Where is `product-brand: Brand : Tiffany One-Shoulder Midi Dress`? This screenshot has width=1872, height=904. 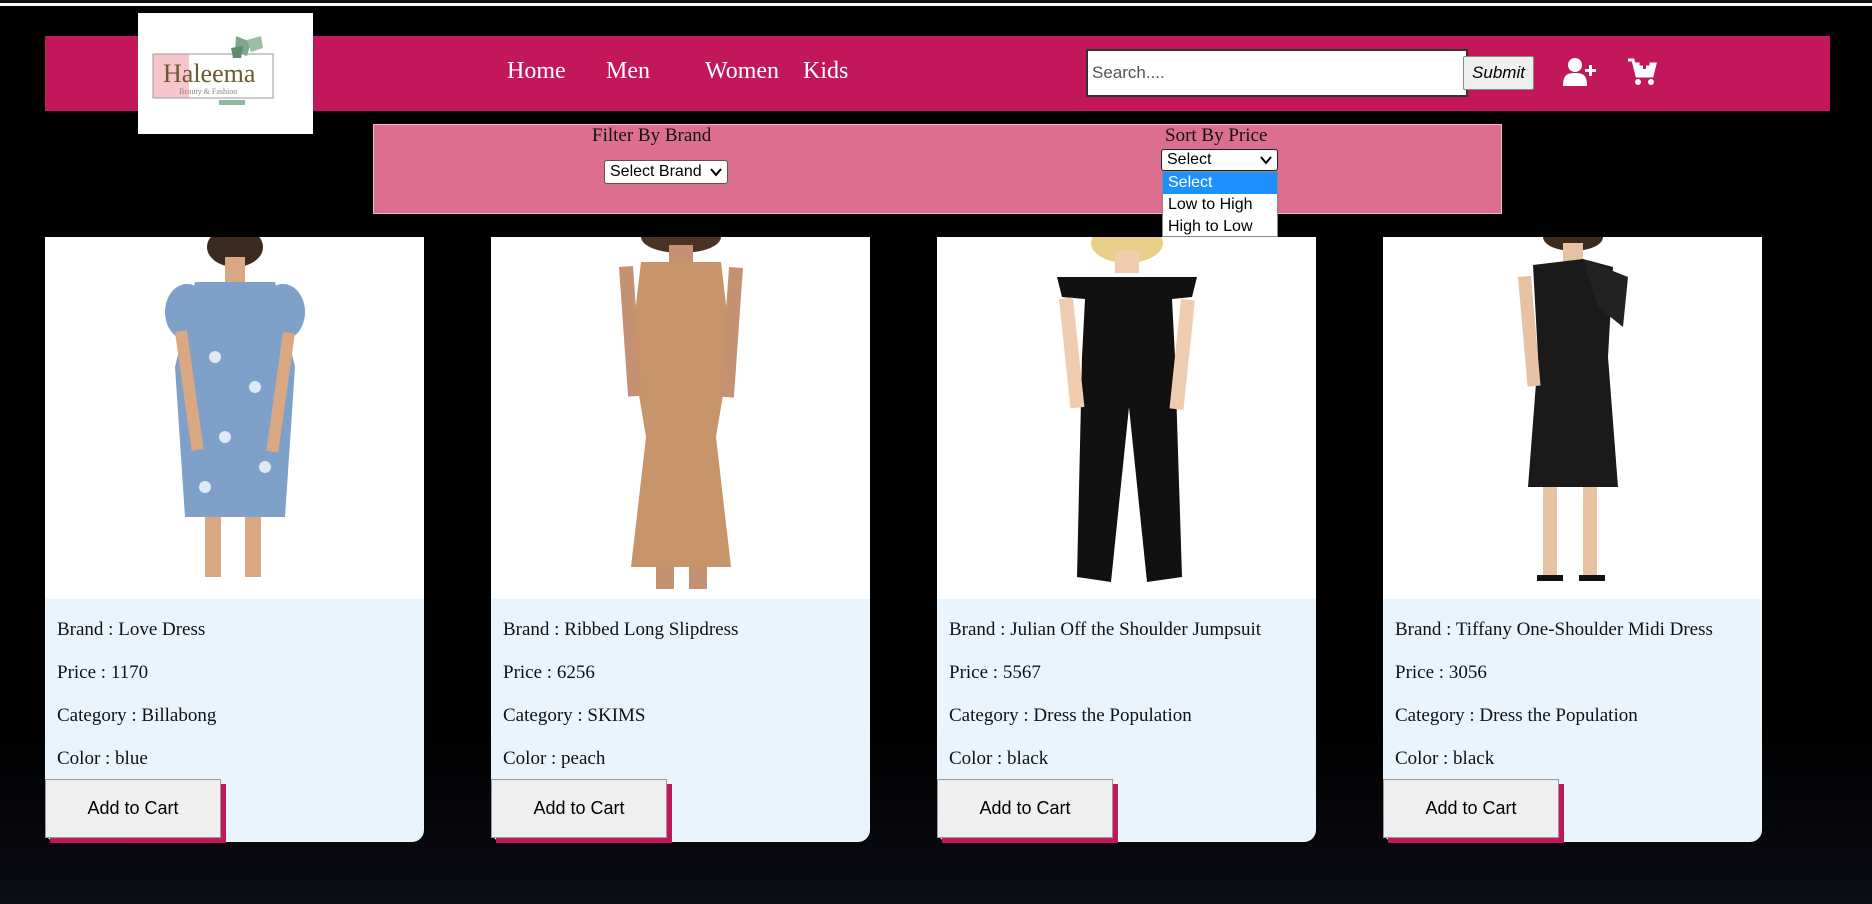 product-brand: Brand : Tiffany One-Shoulder Midi Dress is located at coordinates (1554, 629).